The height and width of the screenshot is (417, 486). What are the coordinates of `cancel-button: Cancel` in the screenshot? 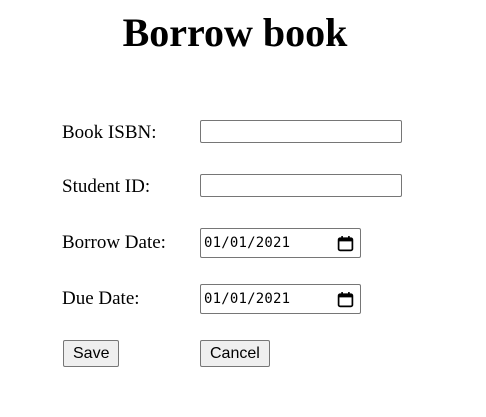 It's located at (235, 353).